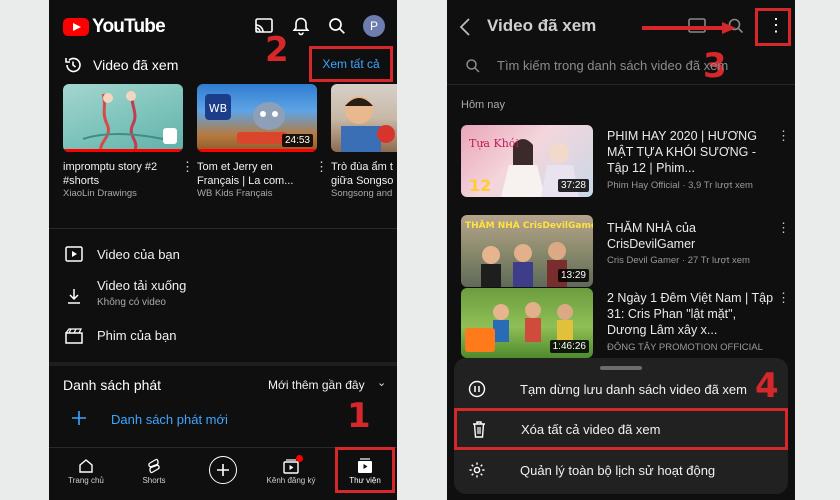 Image resolution: width=840 pixels, height=500 pixels. What do you see at coordinates (129, 26) in the screenshot?
I see `logo-text: YouTube` at bounding box center [129, 26].